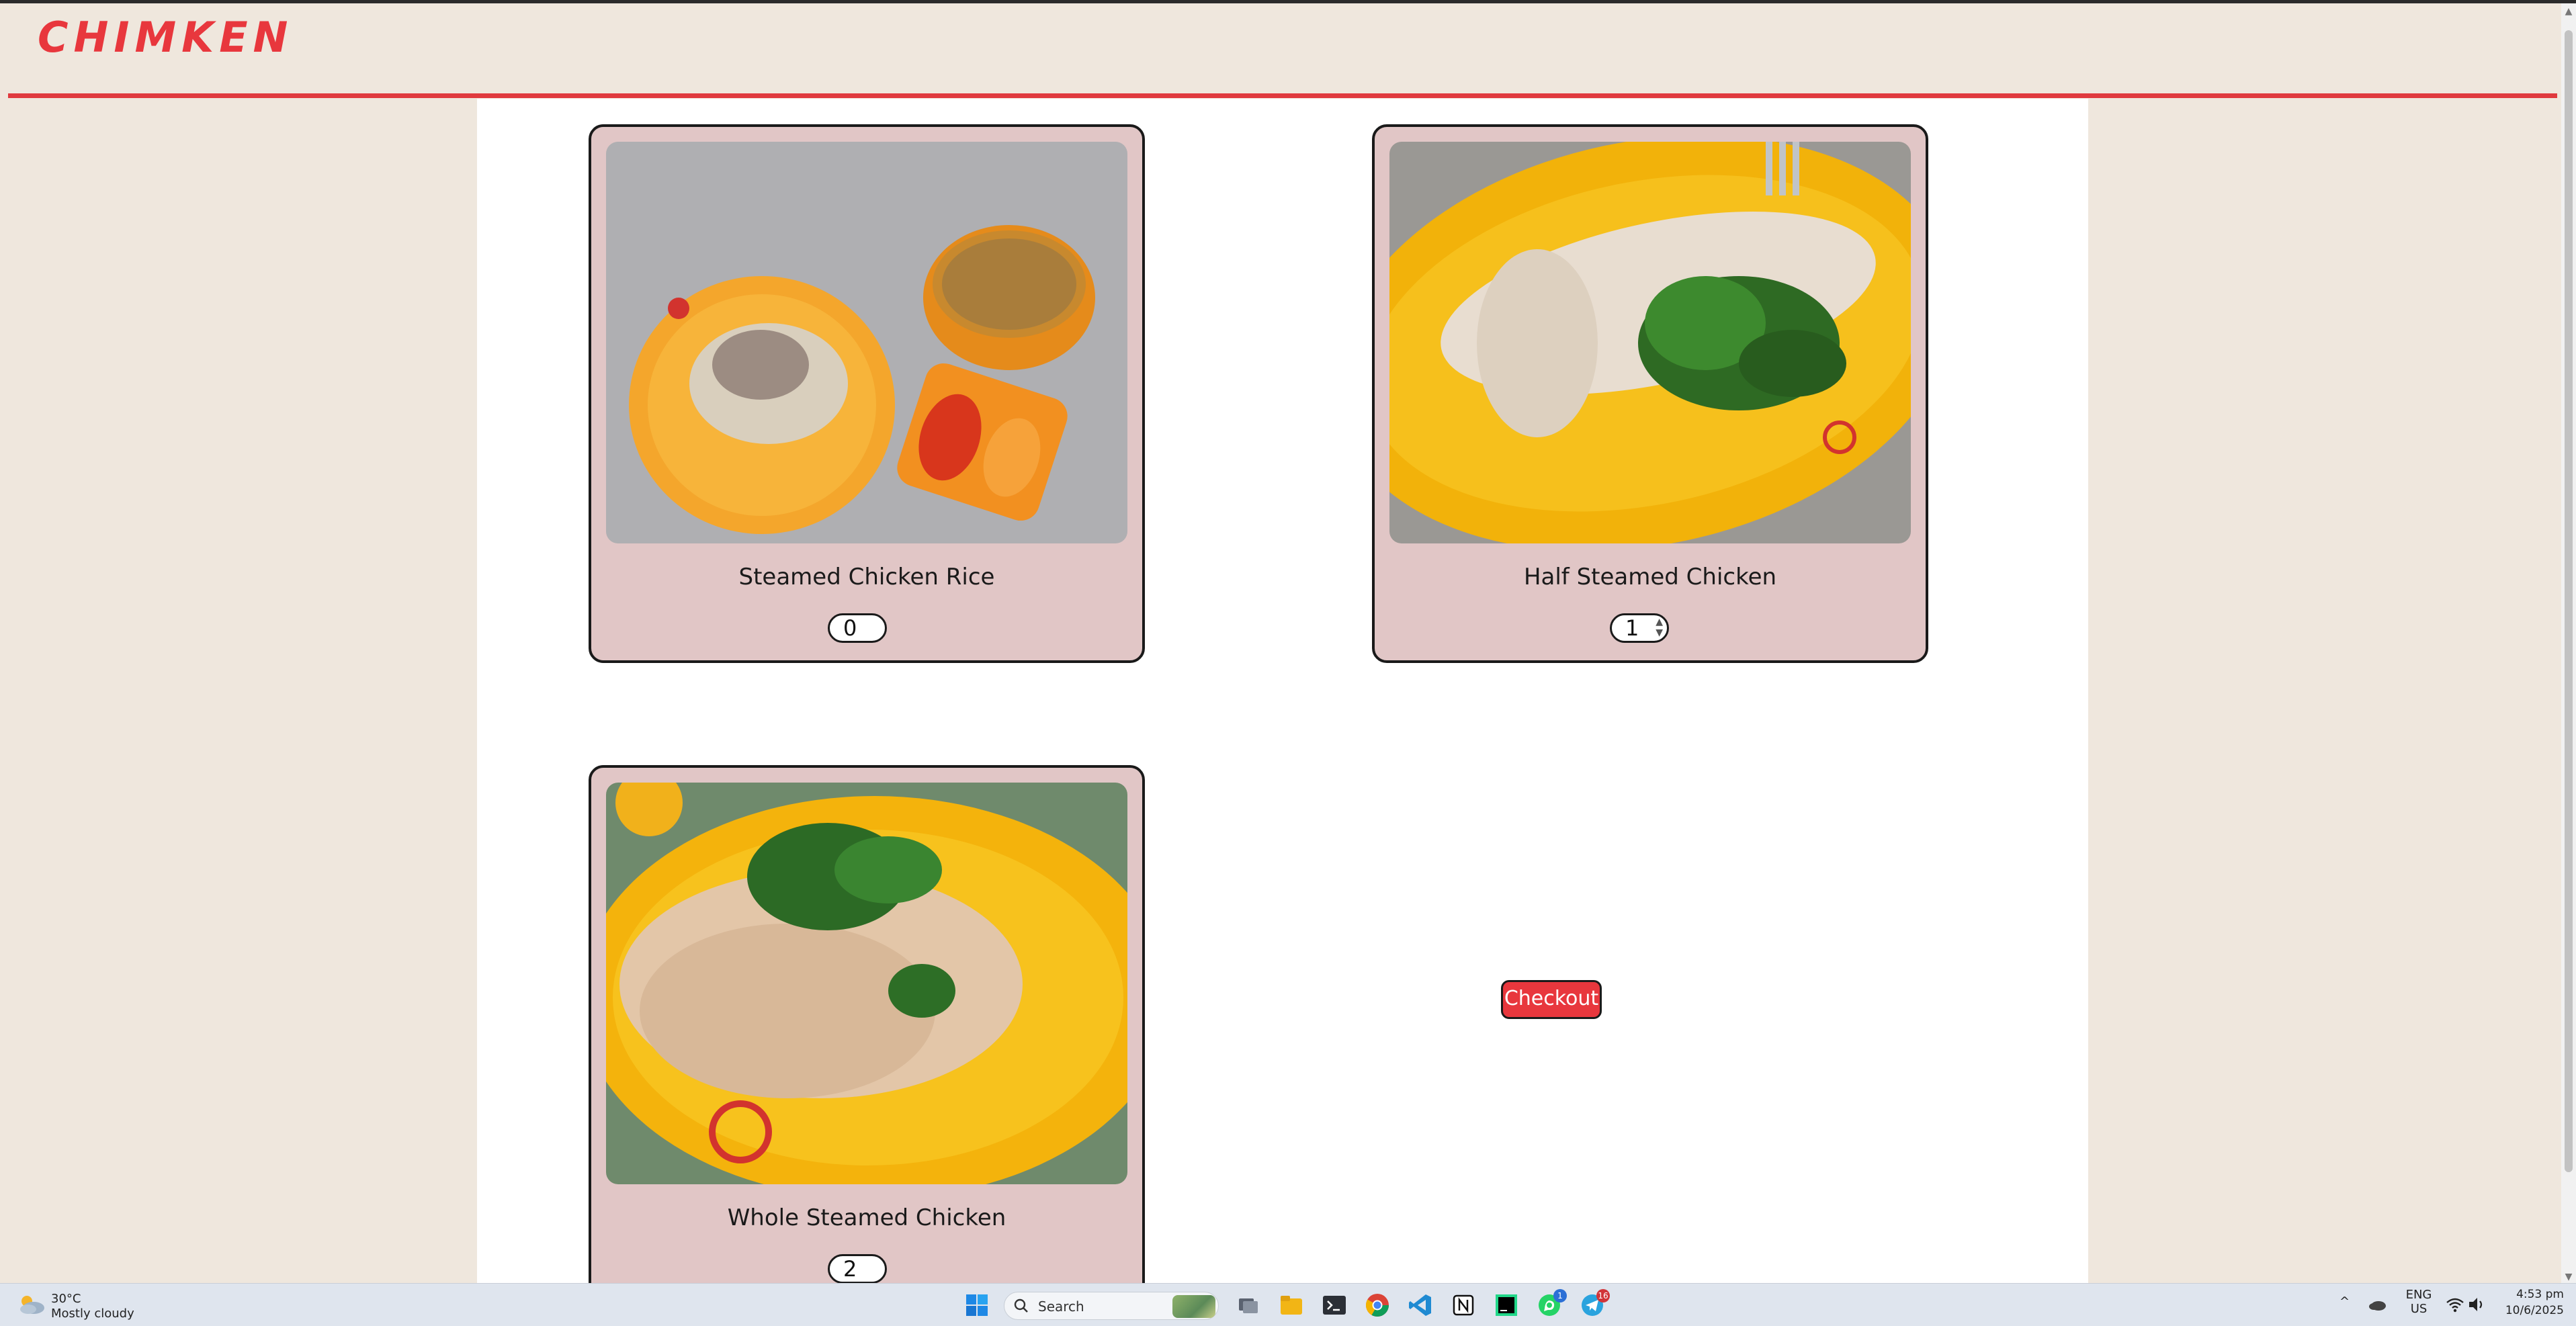 Image resolution: width=2576 pixels, height=1326 pixels. What do you see at coordinates (1551, 999) in the screenshot?
I see `checkout-button: Checkout` at bounding box center [1551, 999].